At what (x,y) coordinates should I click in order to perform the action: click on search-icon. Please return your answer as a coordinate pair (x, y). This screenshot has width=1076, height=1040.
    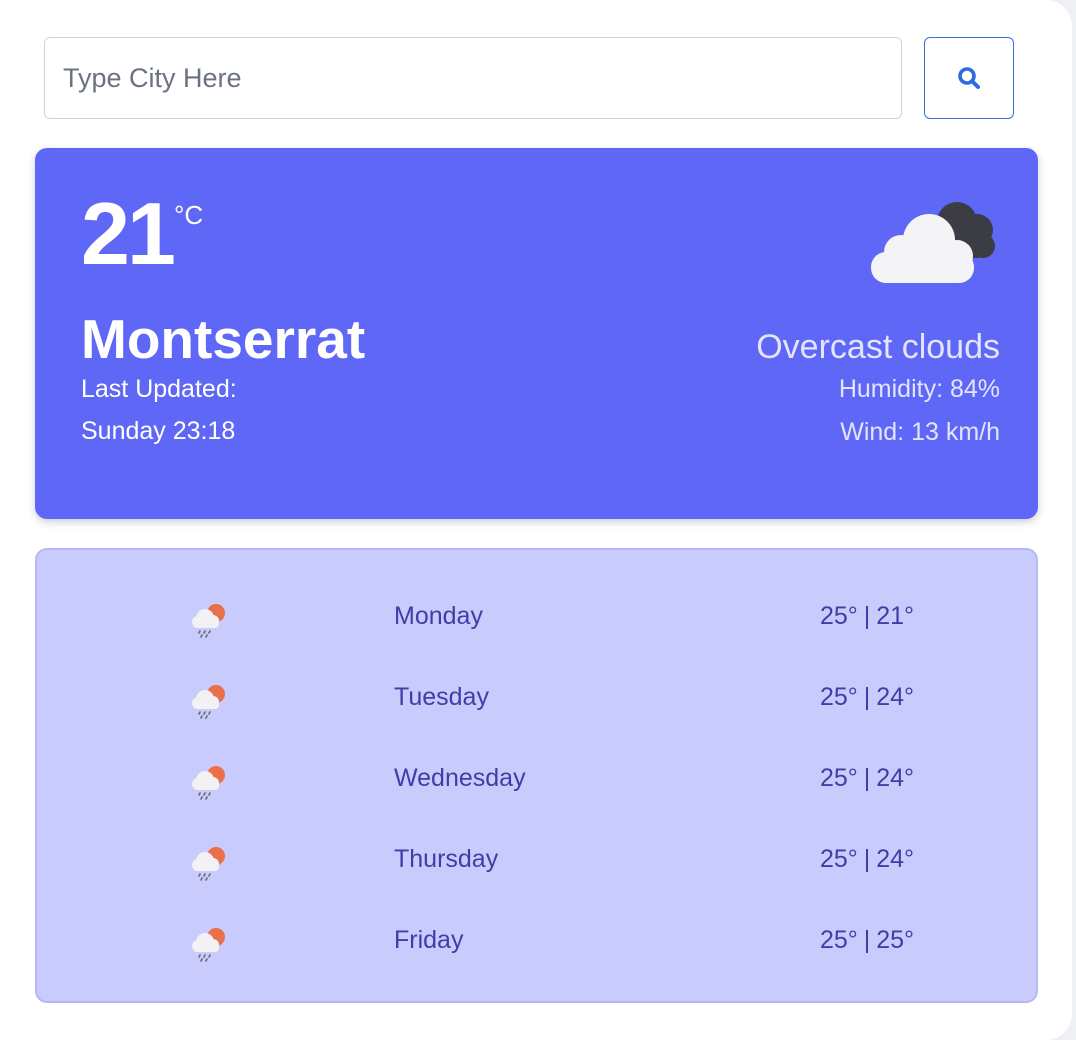
    Looking at the image, I should click on (969, 78).